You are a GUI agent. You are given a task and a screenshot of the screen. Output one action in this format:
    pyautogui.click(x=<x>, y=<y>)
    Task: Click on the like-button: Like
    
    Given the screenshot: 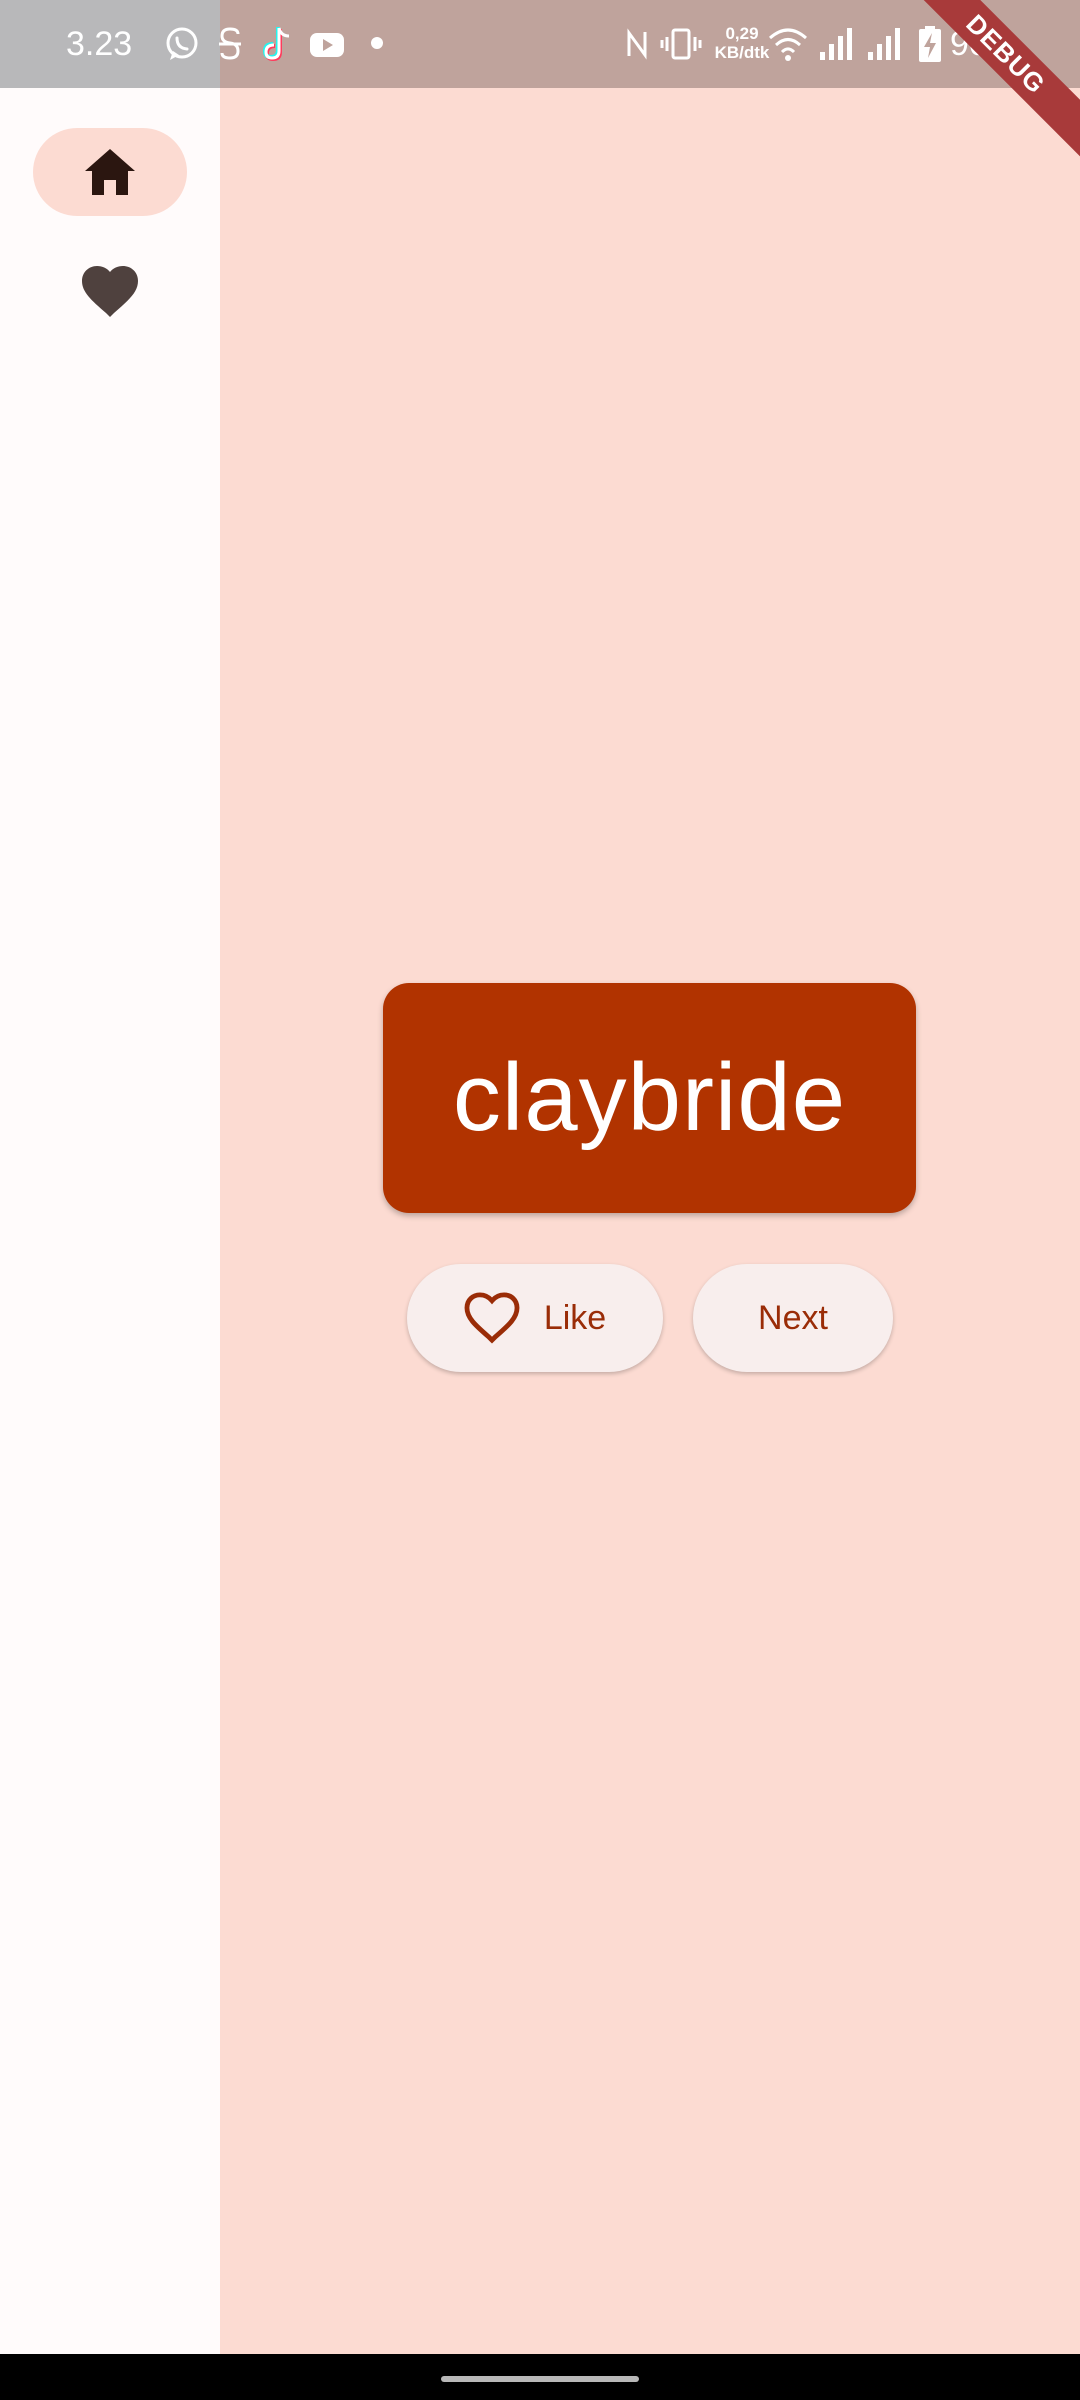 What is the action you would take?
    pyautogui.click(x=535, y=1318)
    